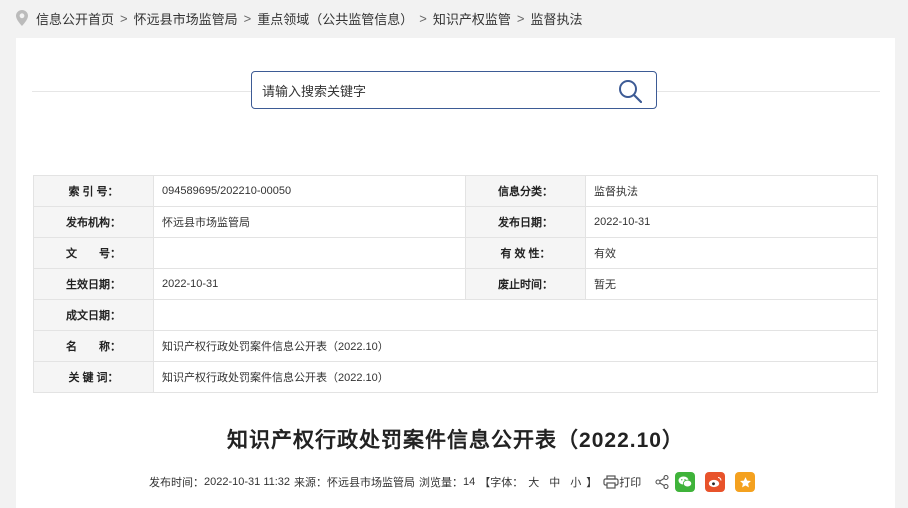 The height and width of the screenshot is (508, 908). Describe the element at coordinates (630, 483) in the screenshot. I see `print-label: 打印` at that location.